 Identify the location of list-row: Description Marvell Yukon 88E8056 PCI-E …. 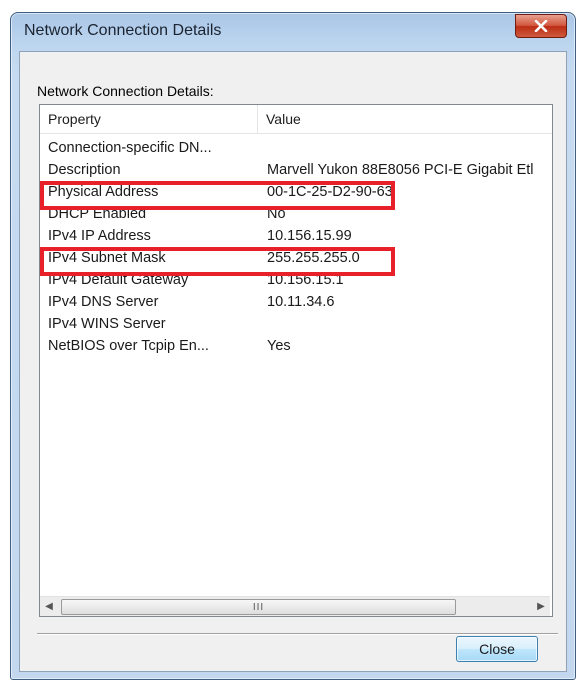
(296, 171).